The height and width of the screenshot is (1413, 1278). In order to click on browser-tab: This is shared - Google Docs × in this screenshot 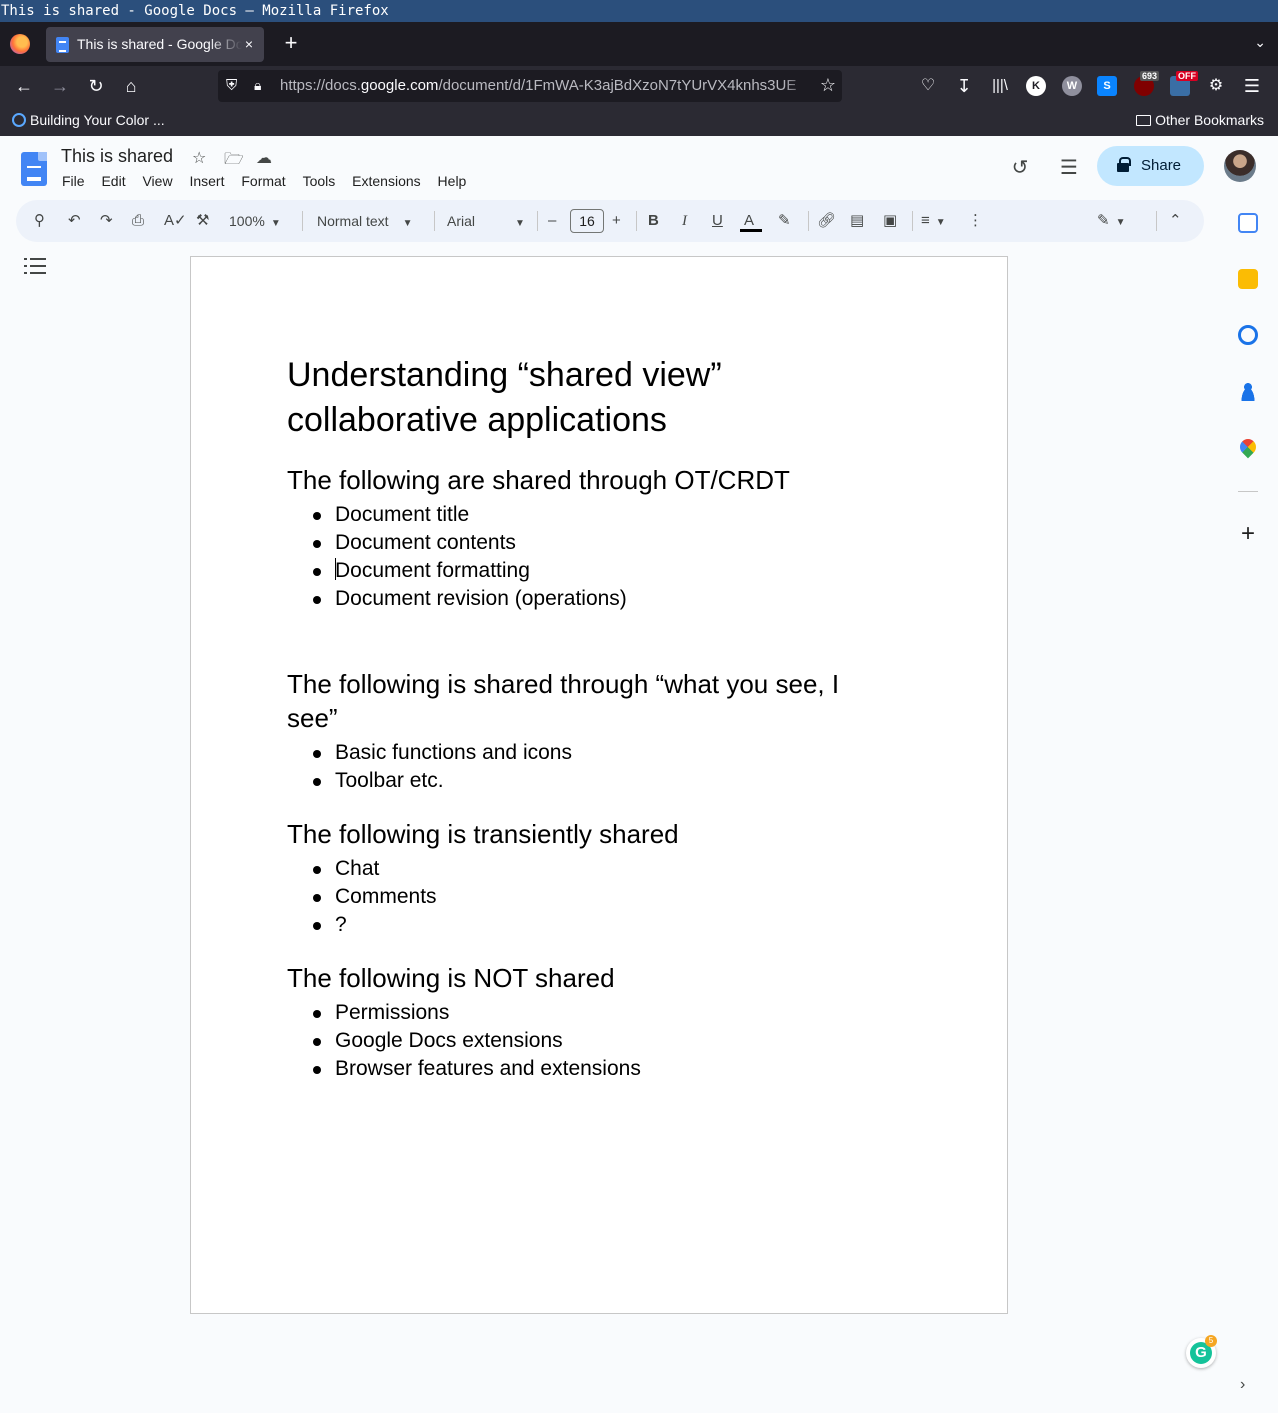, I will do `click(155, 44)`.